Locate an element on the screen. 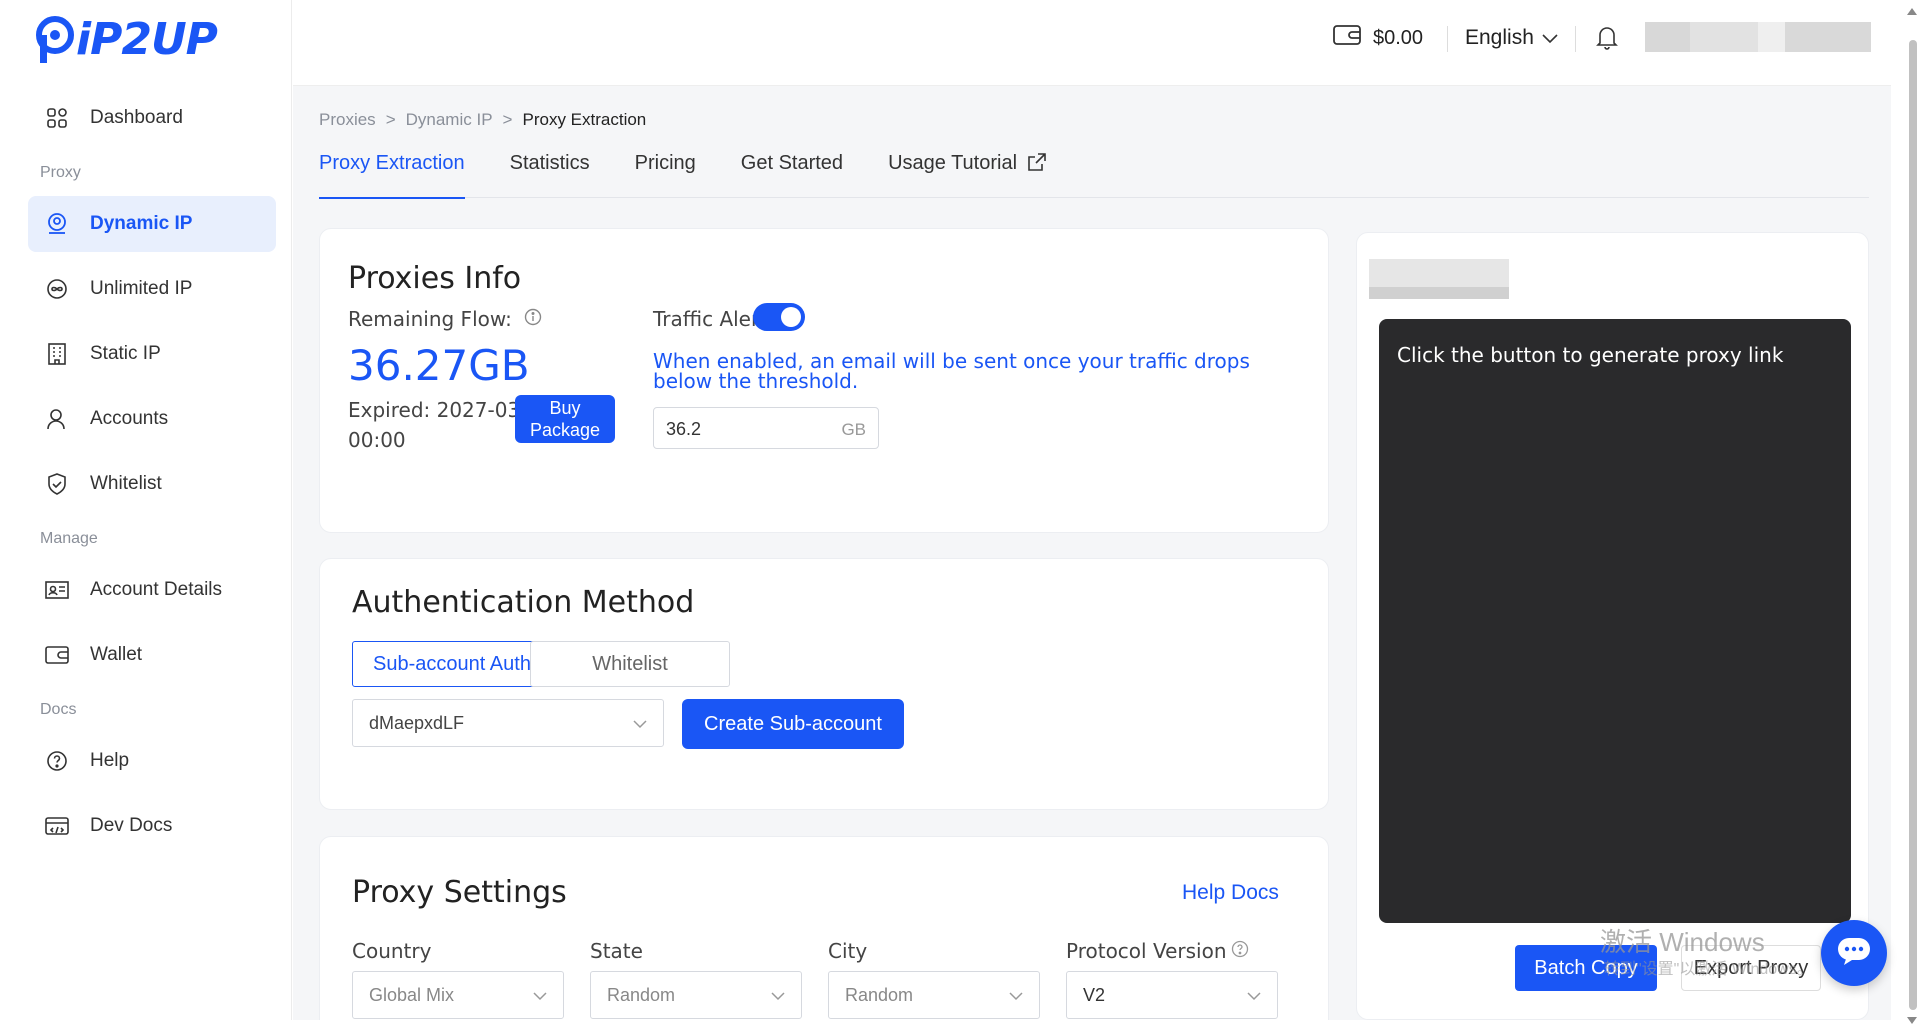 The height and width of the screenshot is (1030, 1920). breadcrumb-item: Proxies is located at coordinates (347, 120).